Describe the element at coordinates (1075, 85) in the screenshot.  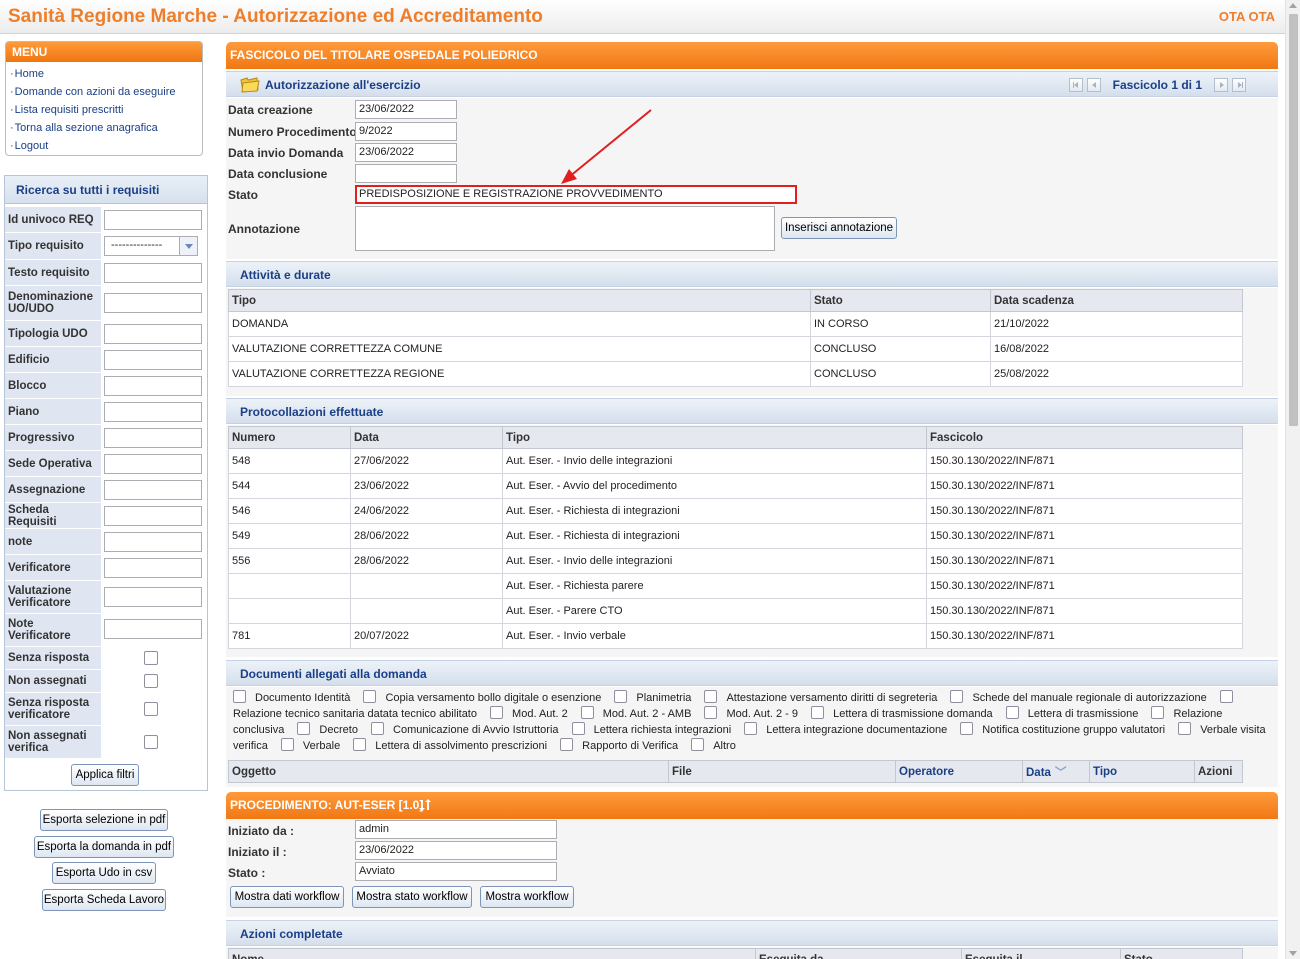
I see `first-page-icon` at that location.